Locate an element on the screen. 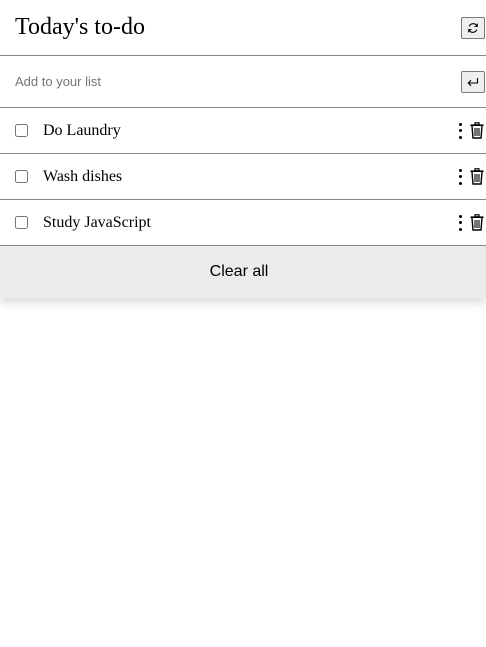  enter-icon is located at coordinates (473, 81).